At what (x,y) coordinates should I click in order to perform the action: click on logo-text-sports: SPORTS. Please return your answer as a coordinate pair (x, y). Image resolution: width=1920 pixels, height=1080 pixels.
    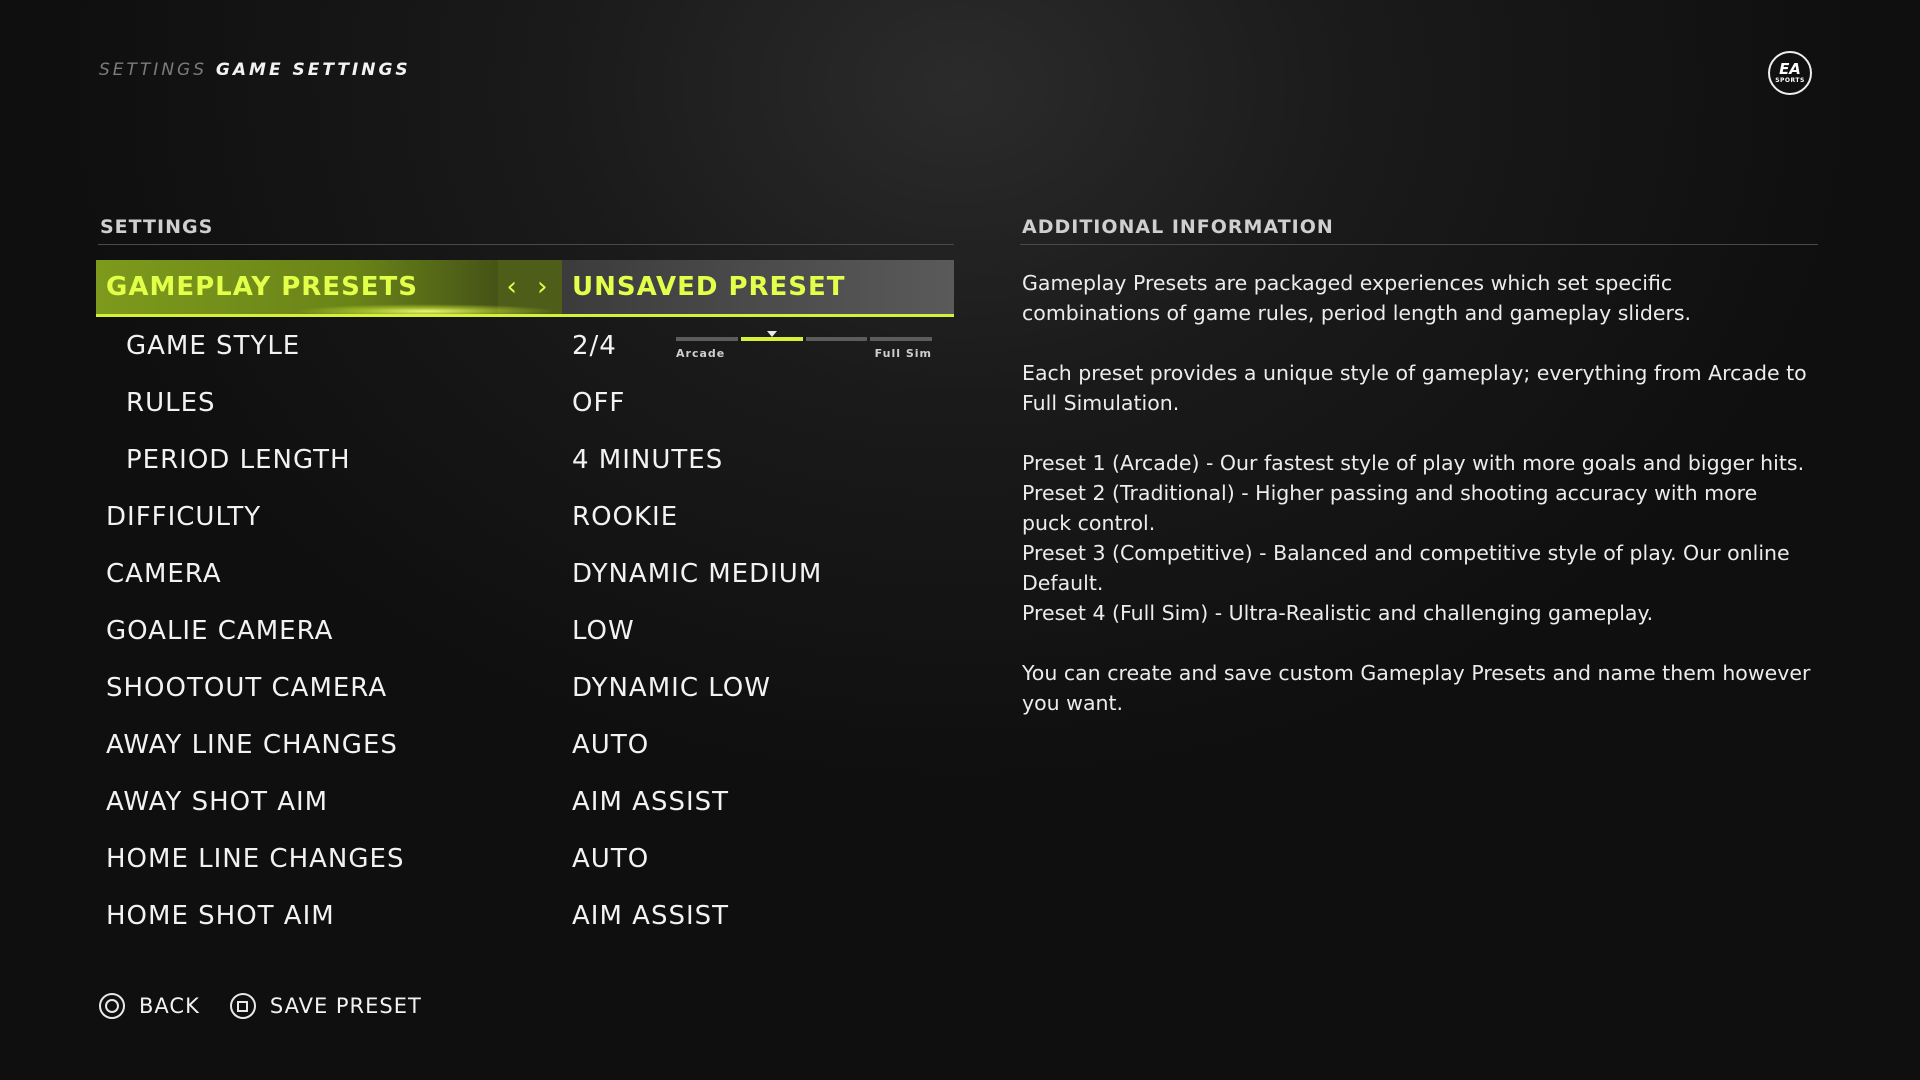
    Looking at the image, I should click on (1790, 80).